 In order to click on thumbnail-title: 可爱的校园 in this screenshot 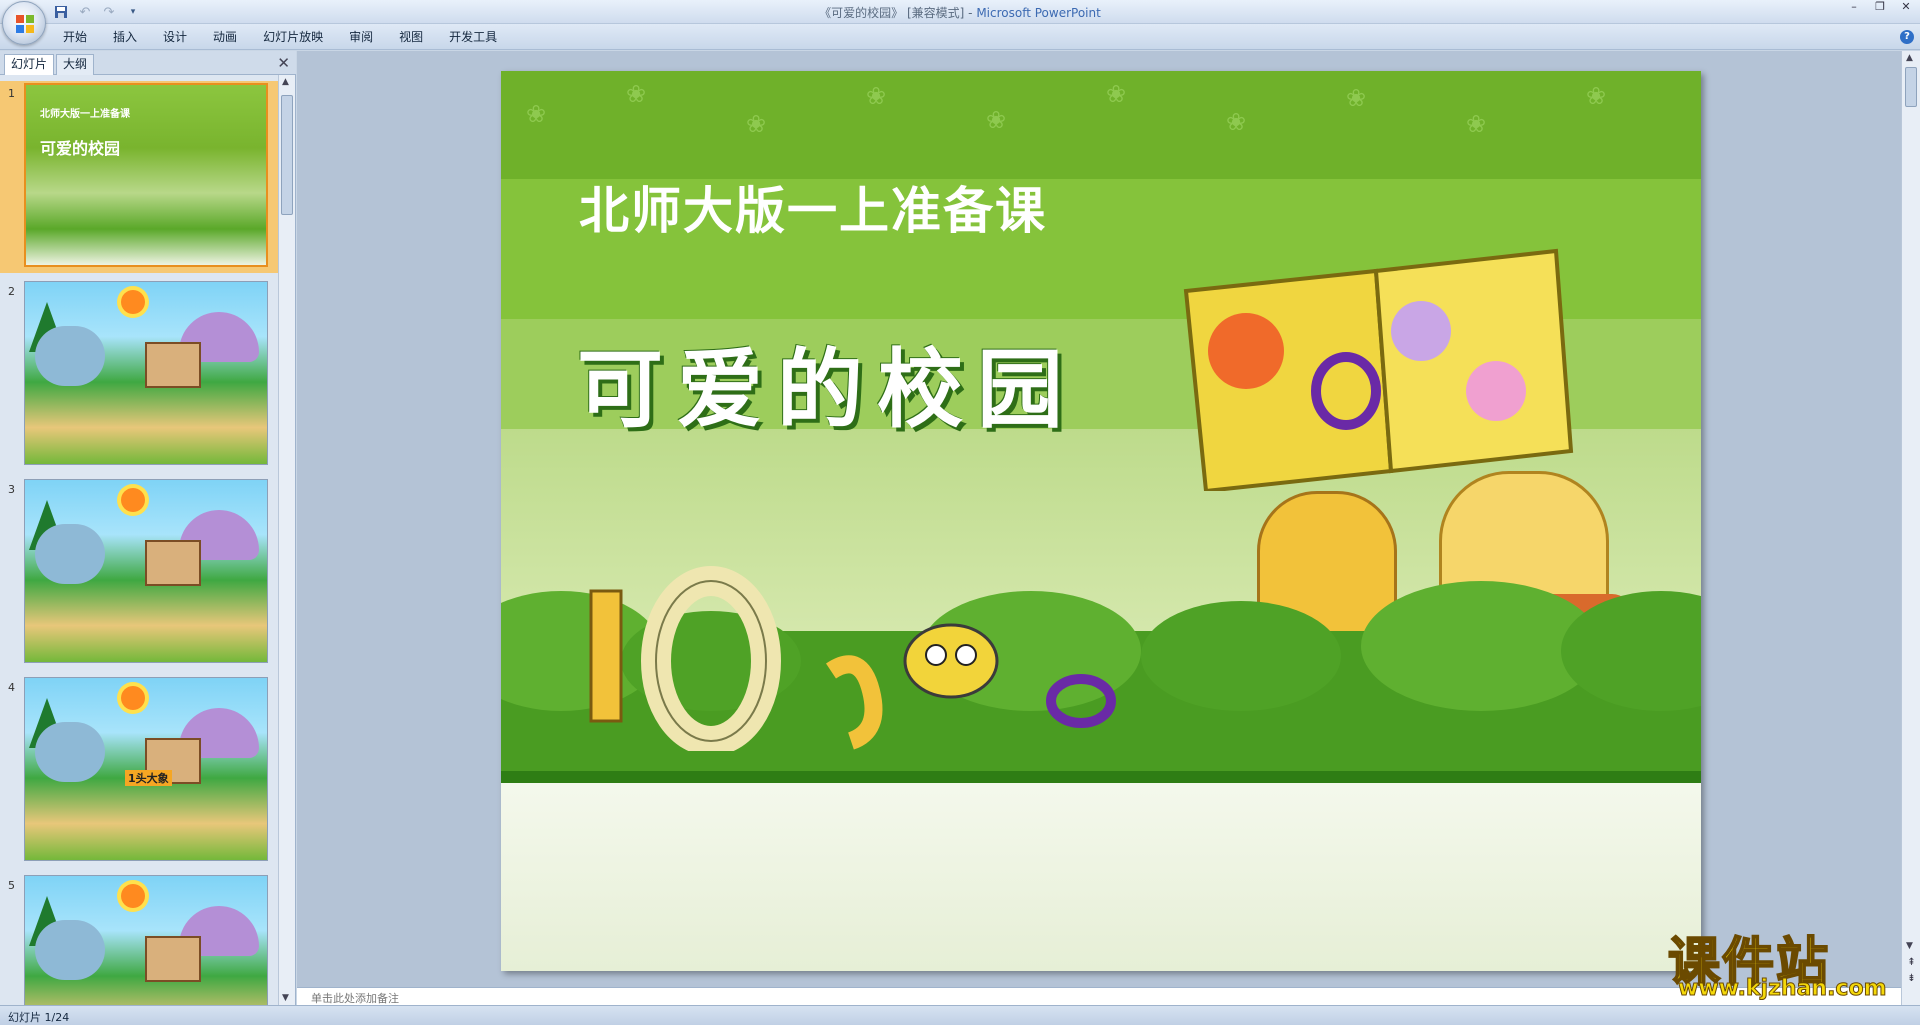, I will do `click(80, 148)`.